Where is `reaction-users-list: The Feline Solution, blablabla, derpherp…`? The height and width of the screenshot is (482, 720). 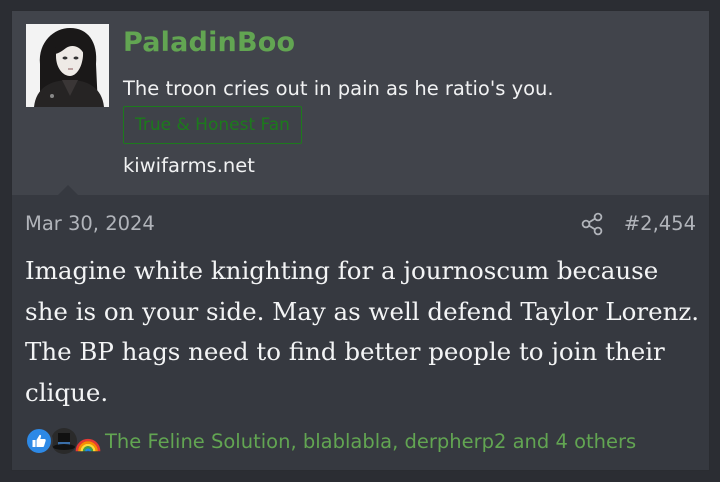 reaction-users-list: The Feline Solution, blablabla, derpherp… is located at coordinates (370, 441).